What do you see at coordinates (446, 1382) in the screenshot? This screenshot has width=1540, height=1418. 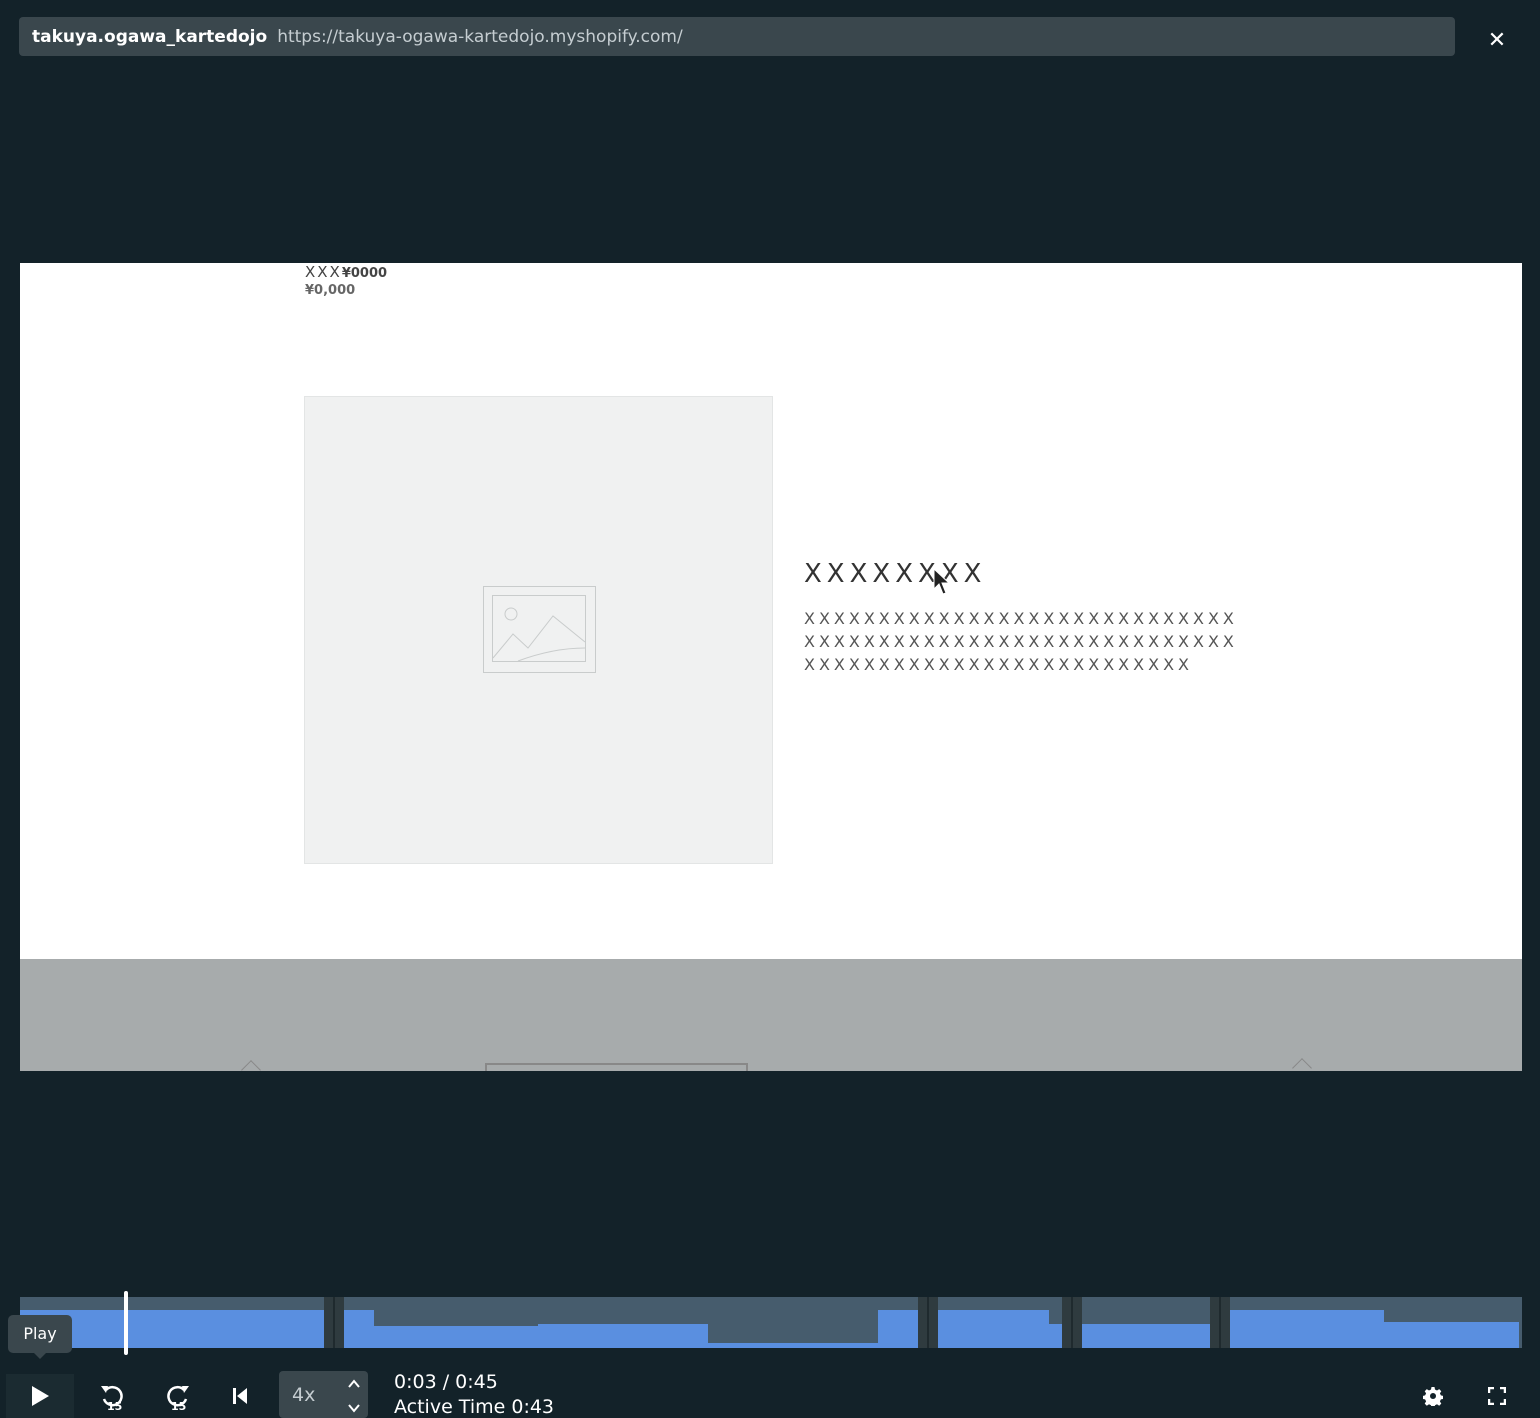 I see `playback-time: 0:03 / 0:45` at bounding box center [446, 1382].